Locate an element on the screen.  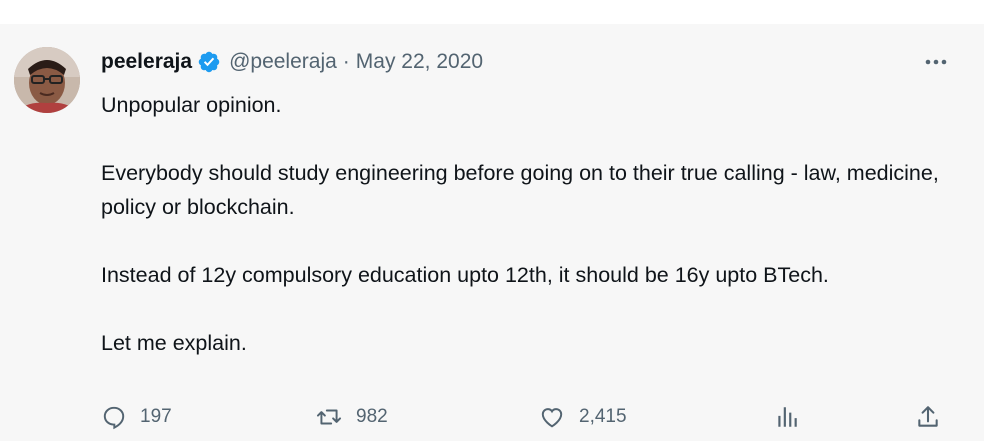
retweet-count: 982 is located at coordinates (372, 416).